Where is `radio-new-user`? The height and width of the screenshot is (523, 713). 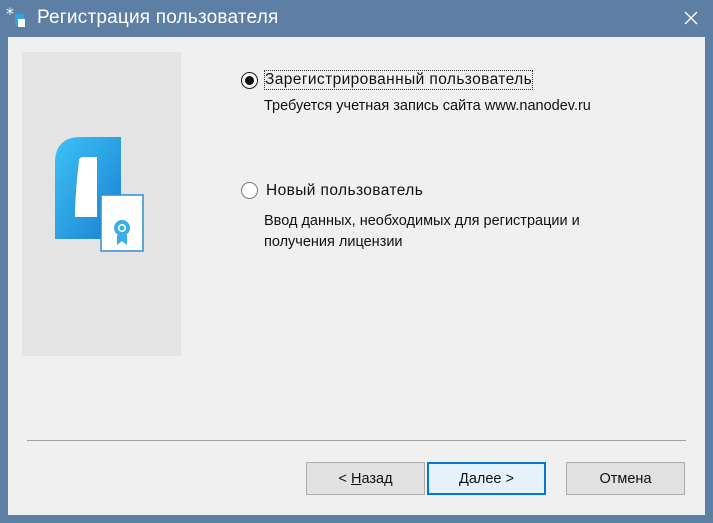 radio-new-user is located at coordinates (249, 190).